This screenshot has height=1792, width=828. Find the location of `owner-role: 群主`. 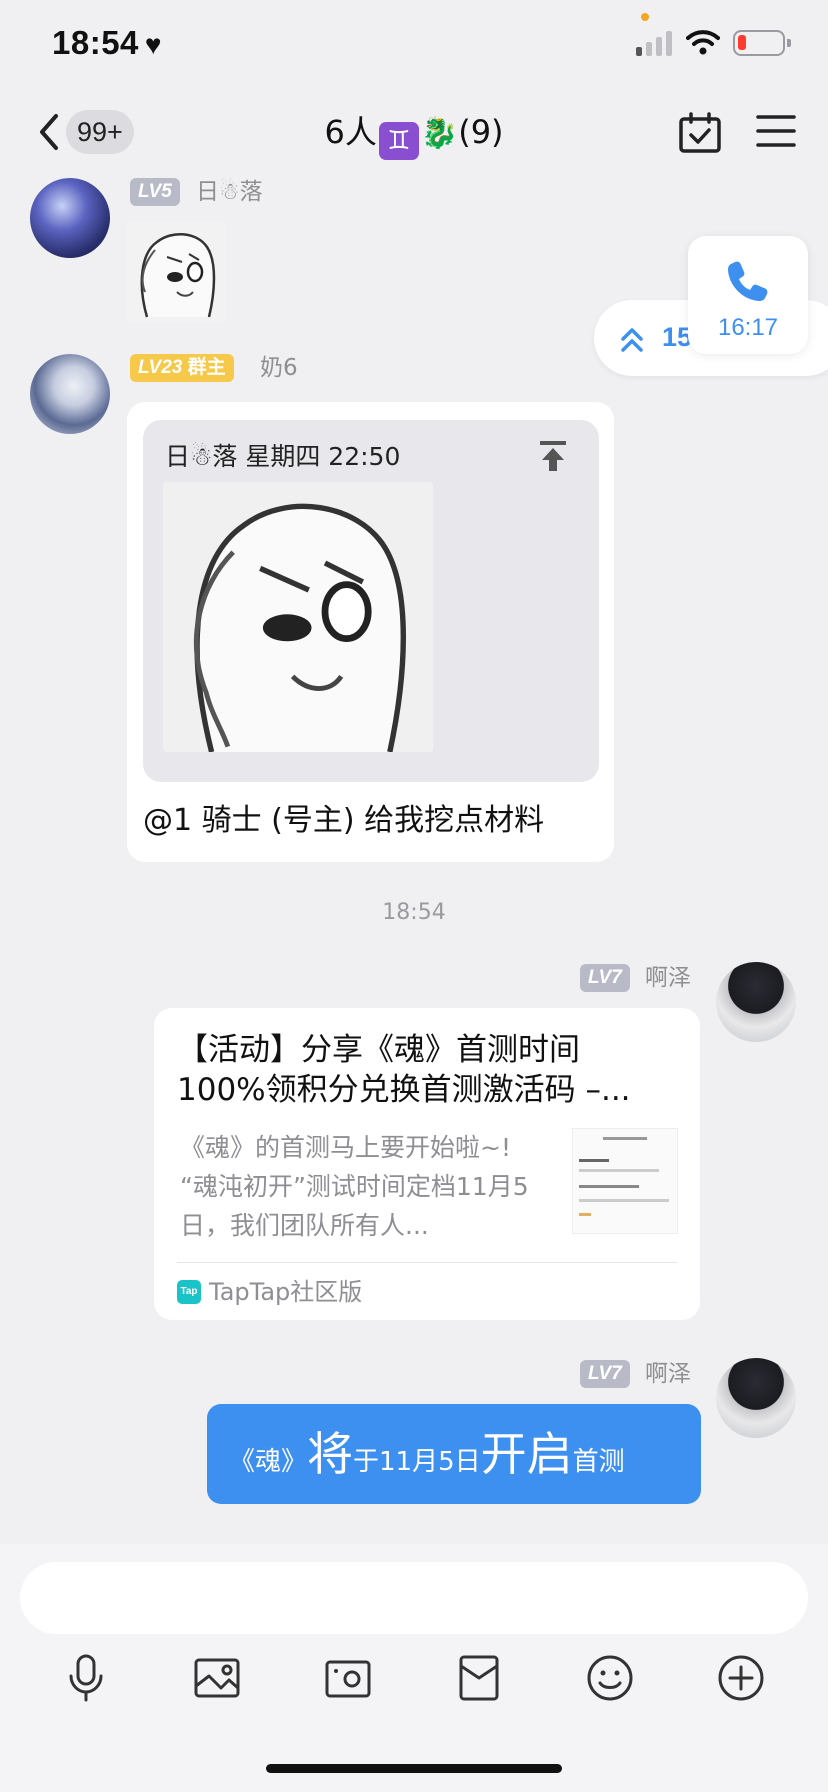

owner-role: 群主 is located at coordinates (206, 367).